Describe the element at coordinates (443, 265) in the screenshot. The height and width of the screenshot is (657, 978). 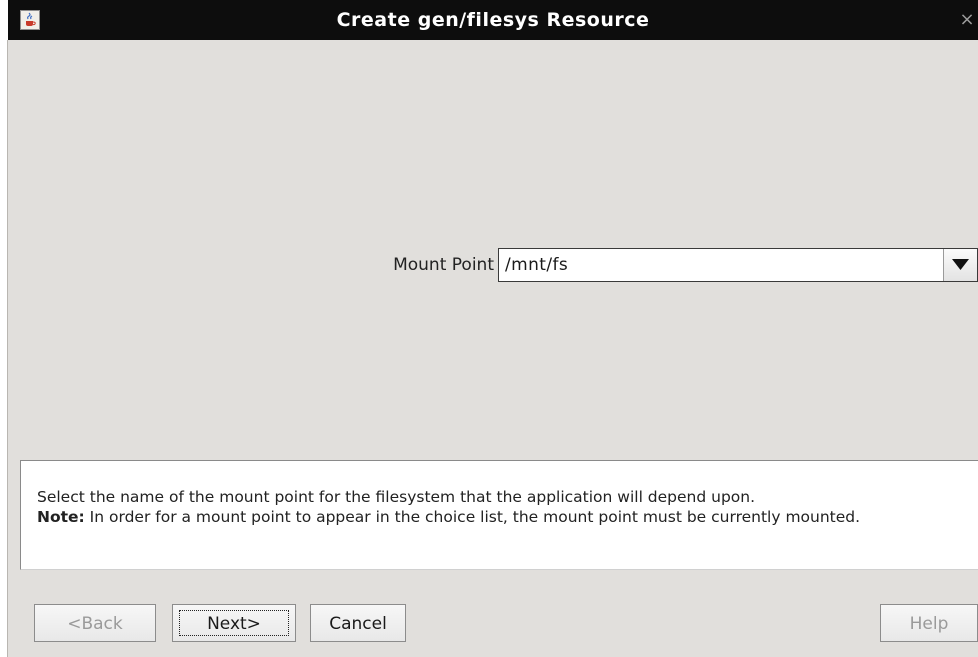
I see `mount-point-label: Mount Point` at that location.